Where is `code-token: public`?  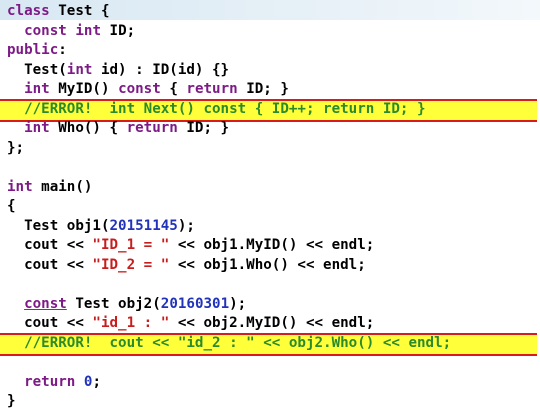 code-token: public is located at coordinates (33, 50).